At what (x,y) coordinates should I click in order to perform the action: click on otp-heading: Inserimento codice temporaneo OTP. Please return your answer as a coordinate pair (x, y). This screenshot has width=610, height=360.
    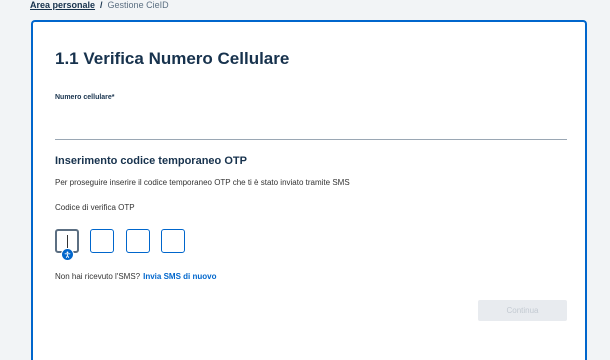
    Looking at the image, I should click on (151, 161).